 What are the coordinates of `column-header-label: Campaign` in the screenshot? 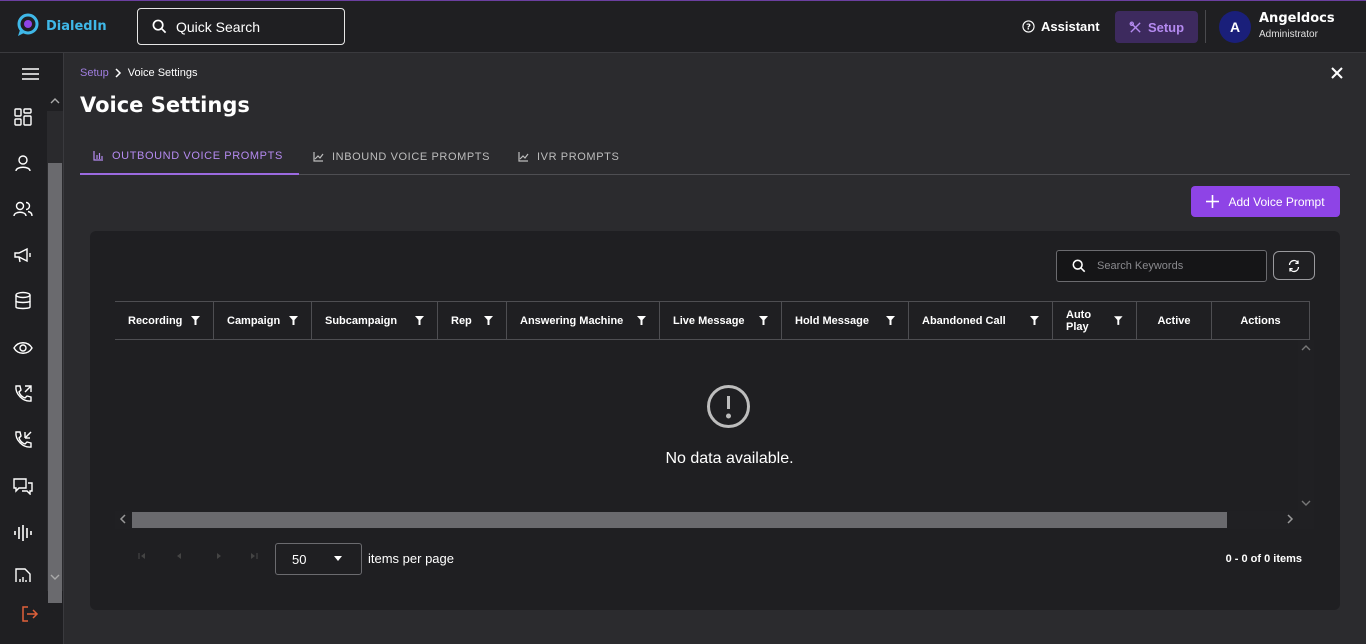 It's located at (254, 320).